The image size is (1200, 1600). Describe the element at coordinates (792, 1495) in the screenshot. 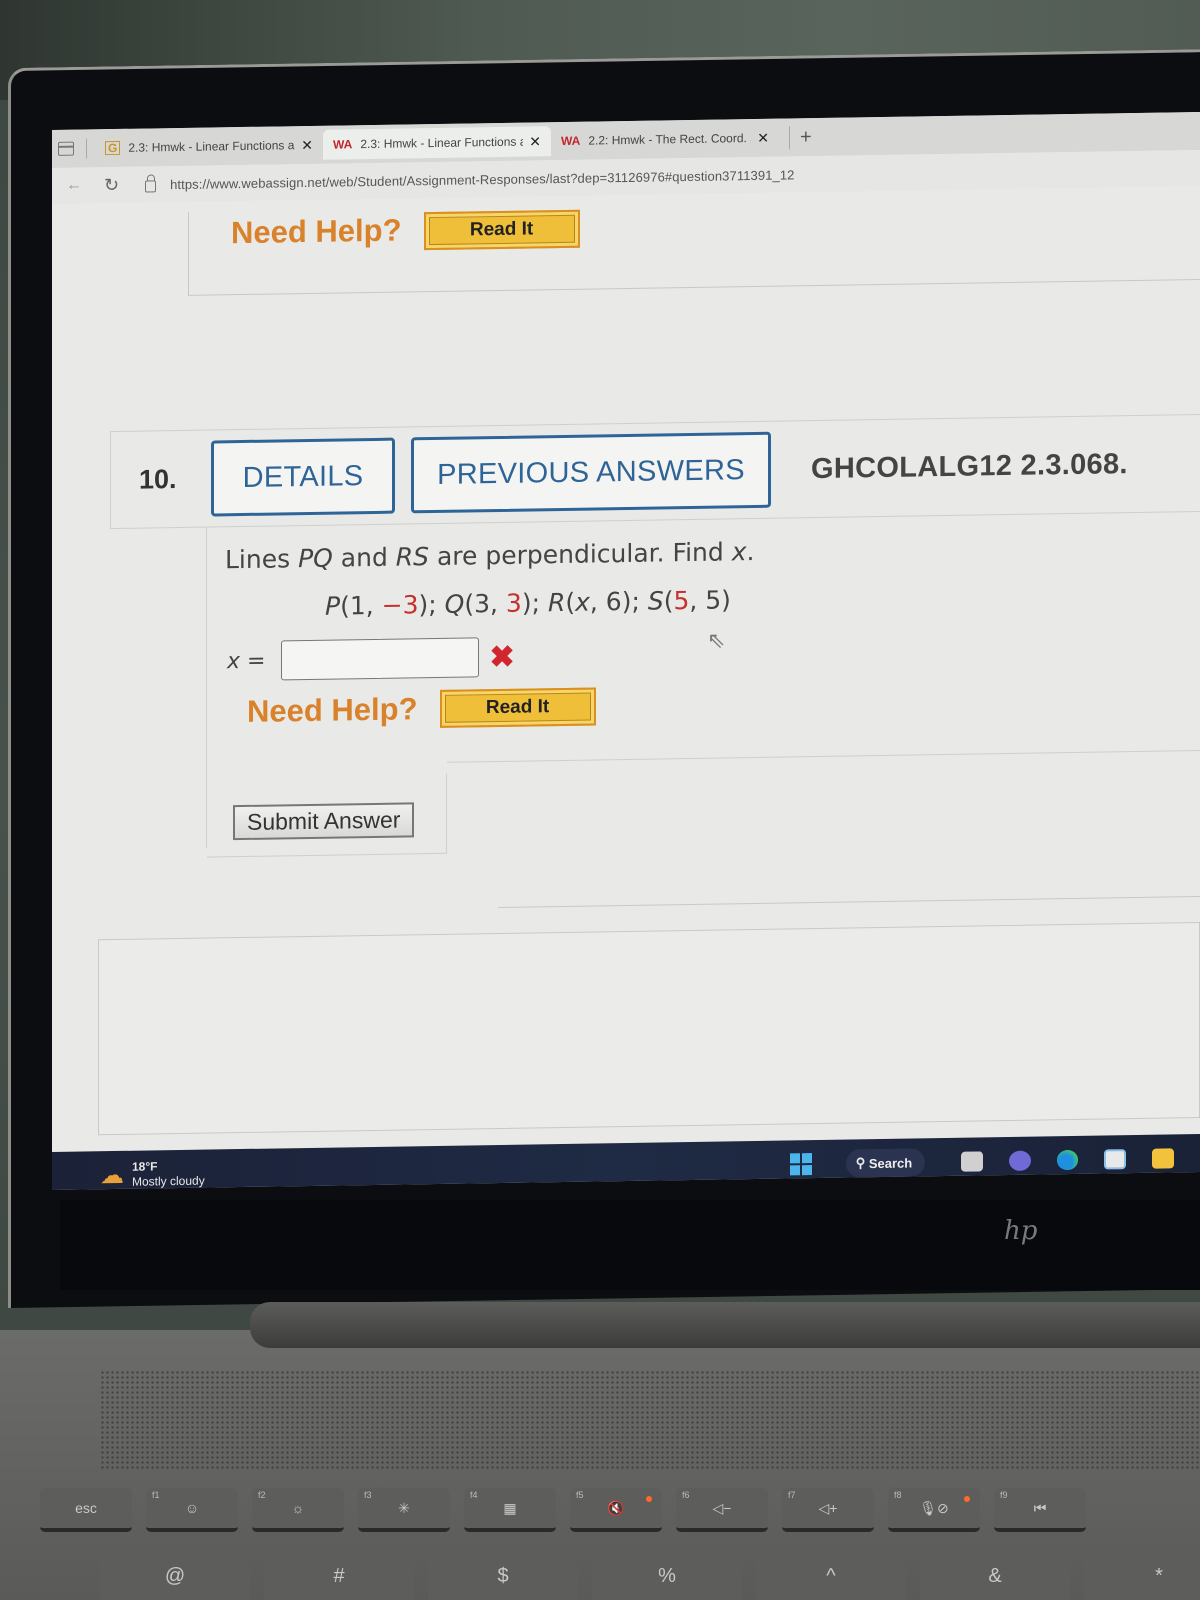

I see `fn-label: f7` at that location.